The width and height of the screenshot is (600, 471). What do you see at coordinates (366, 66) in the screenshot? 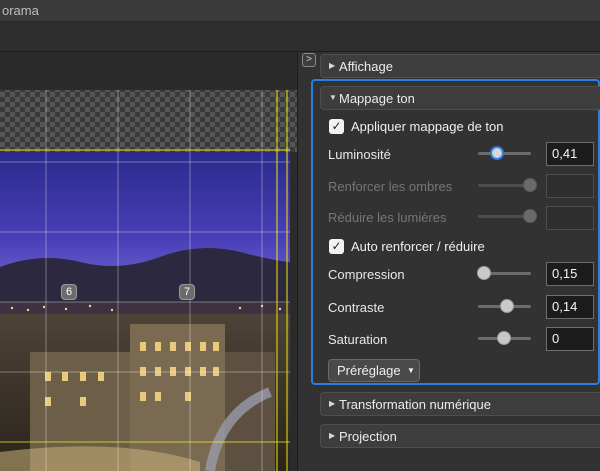
I see `section-affichage-label: Affichage` at bounding box center [366, 66].